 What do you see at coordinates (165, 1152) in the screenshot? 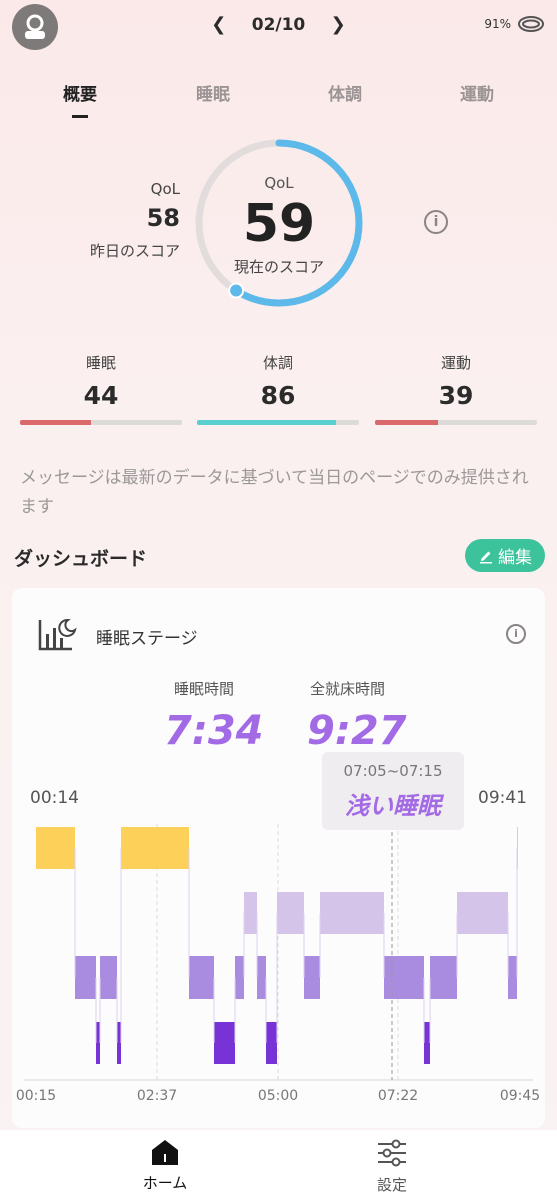
I see `home-icon` at bounding box center [165, 1152].